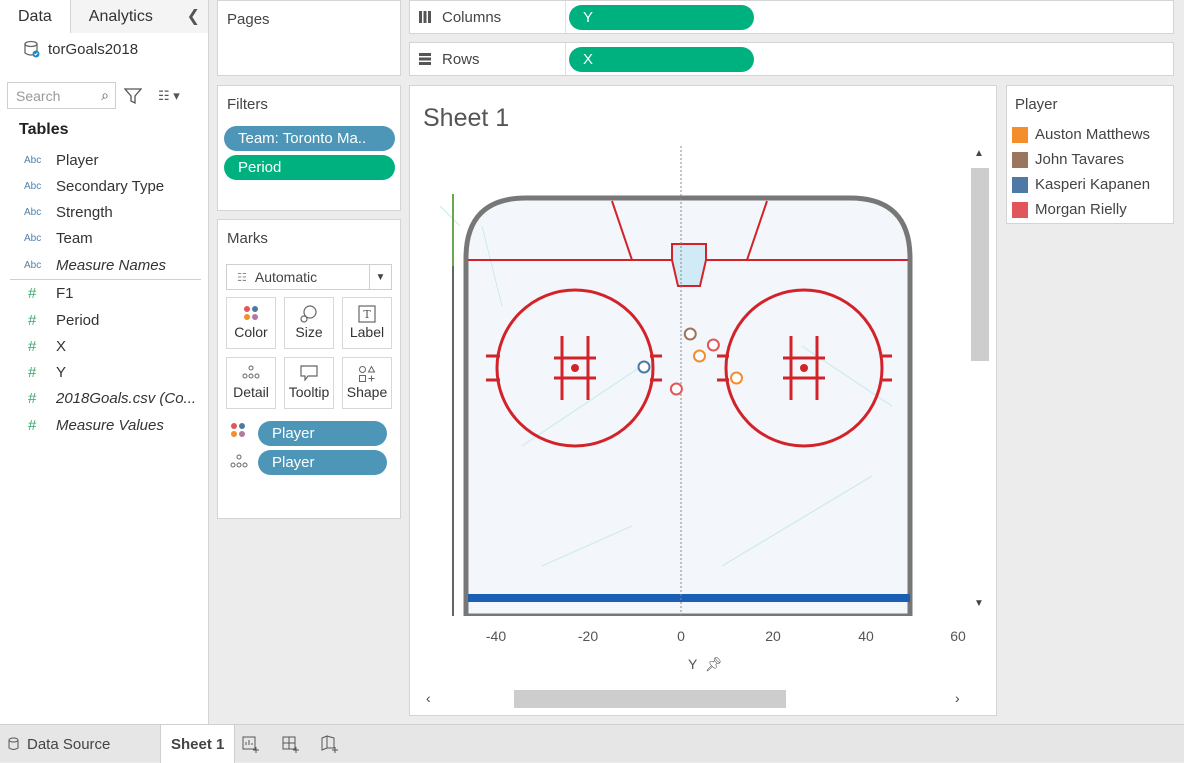  I want to click on field-label: Measure Values, so click(110, 425).